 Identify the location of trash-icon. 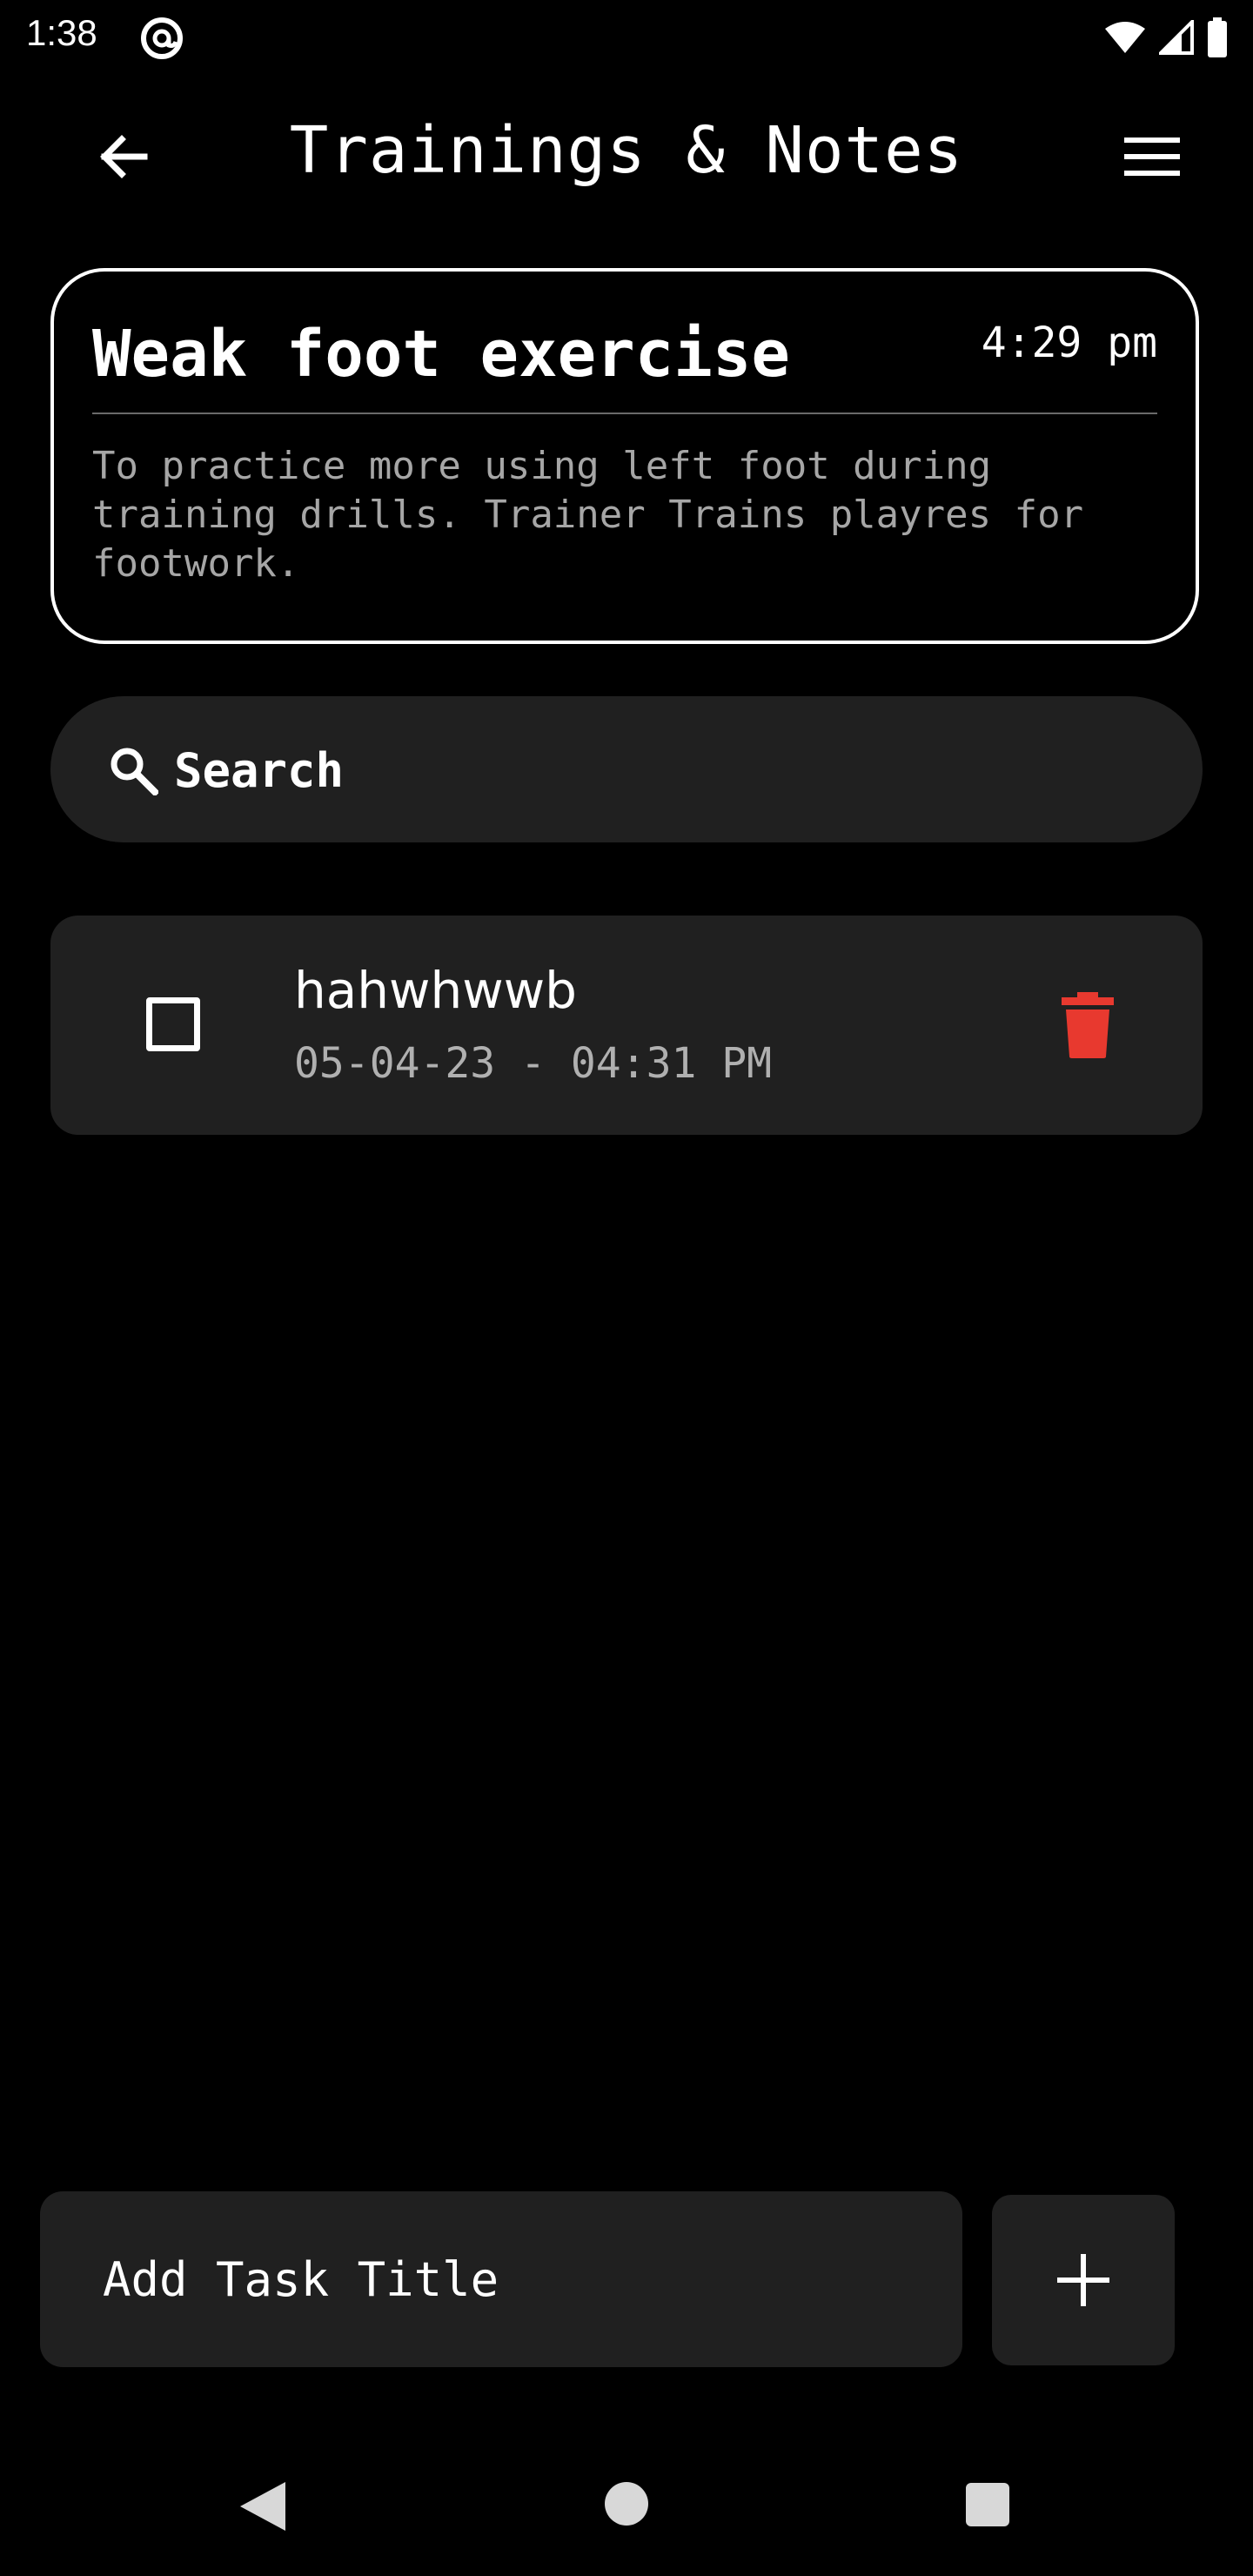
(1088, 1025).